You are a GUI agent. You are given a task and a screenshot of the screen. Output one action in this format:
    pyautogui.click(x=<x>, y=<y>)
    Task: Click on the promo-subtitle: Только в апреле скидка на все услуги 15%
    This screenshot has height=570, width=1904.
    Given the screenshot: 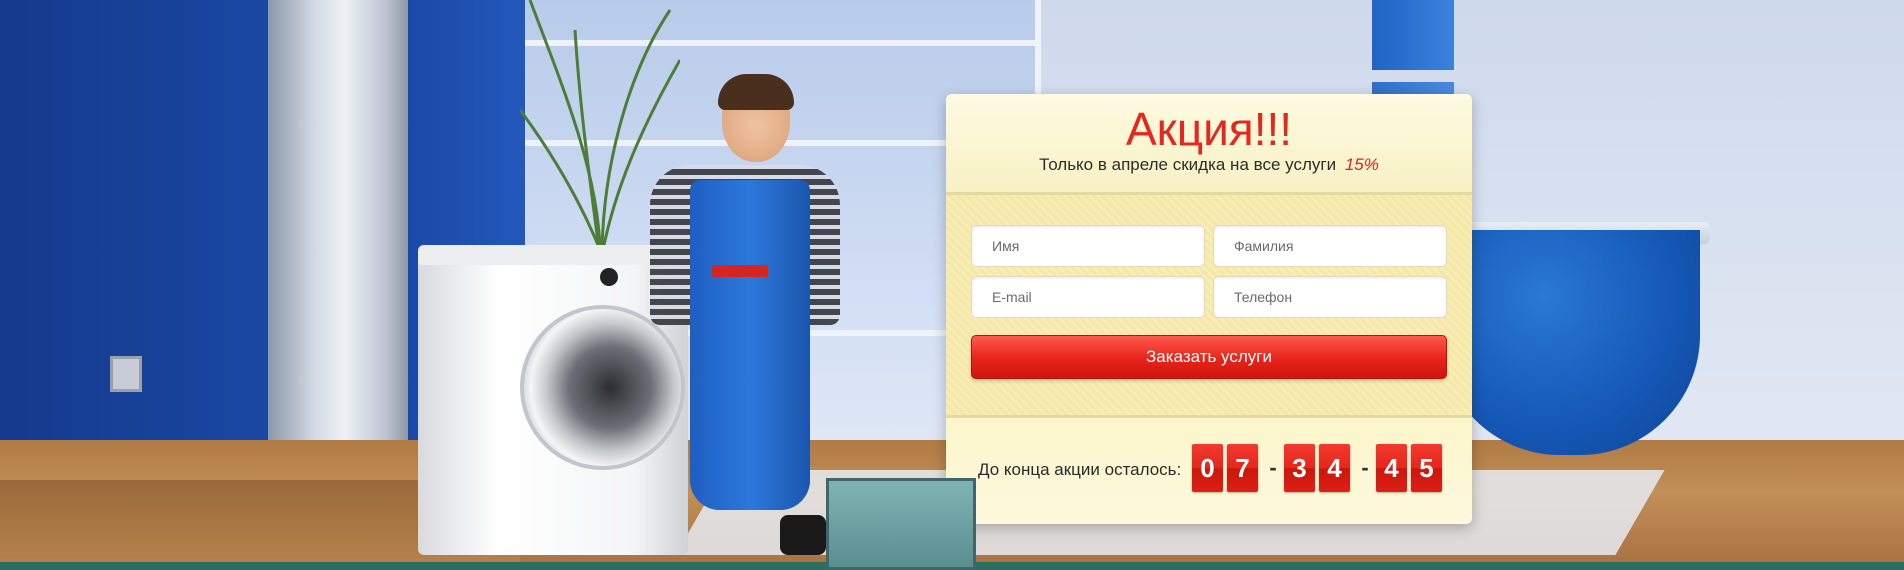 What is the action you would take?
    pyautogui.click(x=1209, y=165)
    